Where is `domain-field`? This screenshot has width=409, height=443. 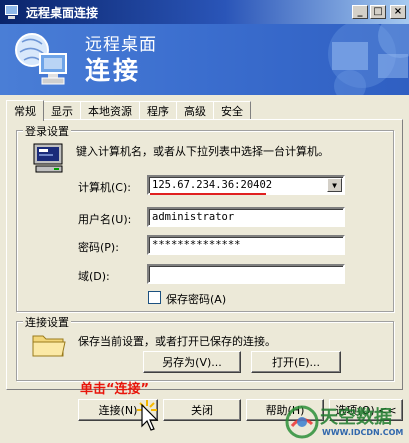 domain-field is located at coordinates (246, 274).